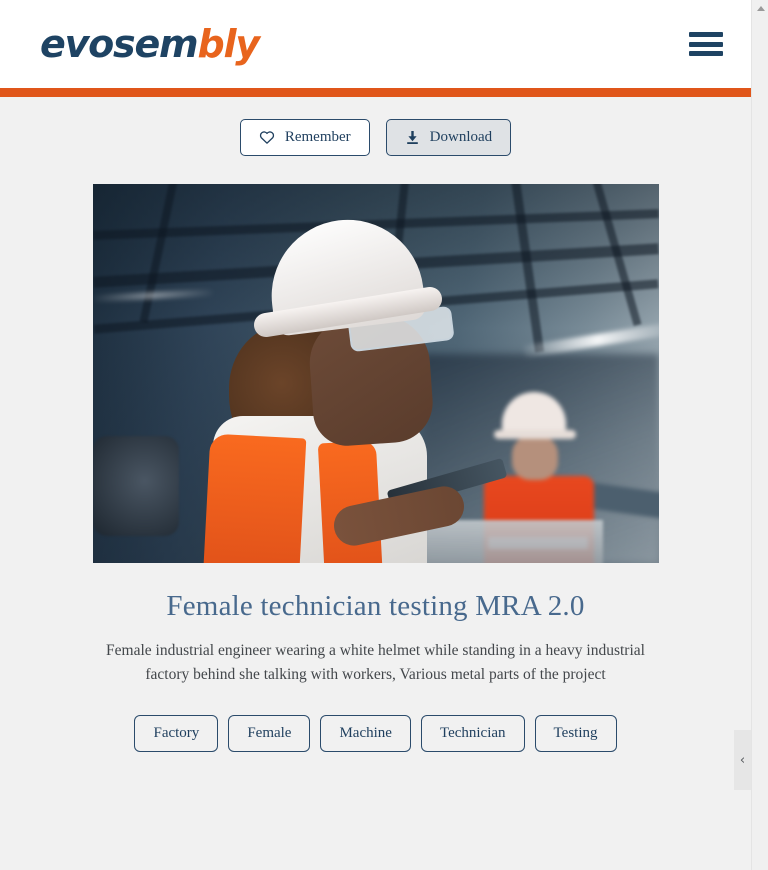  I want to click on download-icon, so click(412, 137).